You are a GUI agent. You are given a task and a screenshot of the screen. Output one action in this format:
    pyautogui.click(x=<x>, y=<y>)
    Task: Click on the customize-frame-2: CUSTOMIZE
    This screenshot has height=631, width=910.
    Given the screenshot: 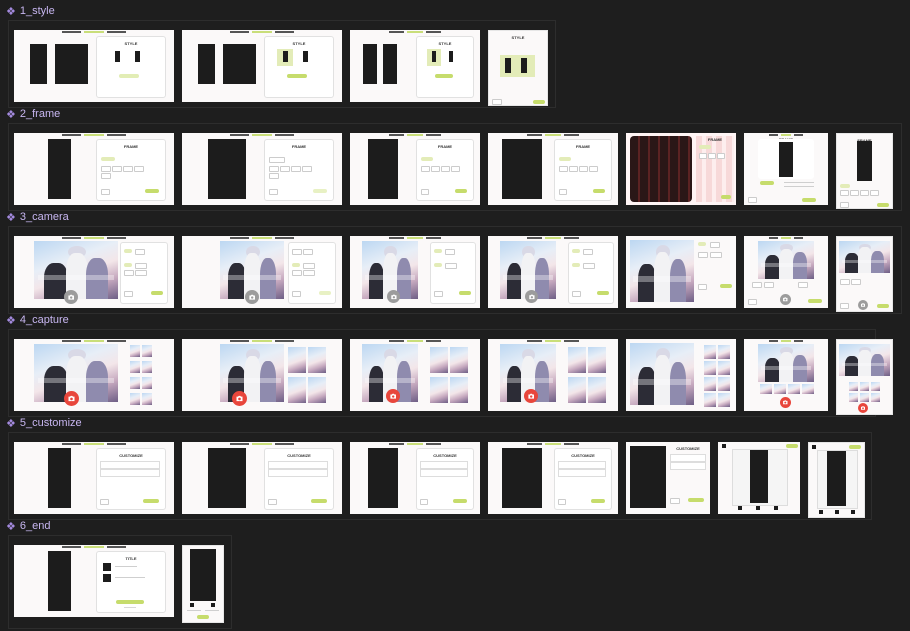 What is the action you would take?
    pyautogui.click(x=262, y=478)
    